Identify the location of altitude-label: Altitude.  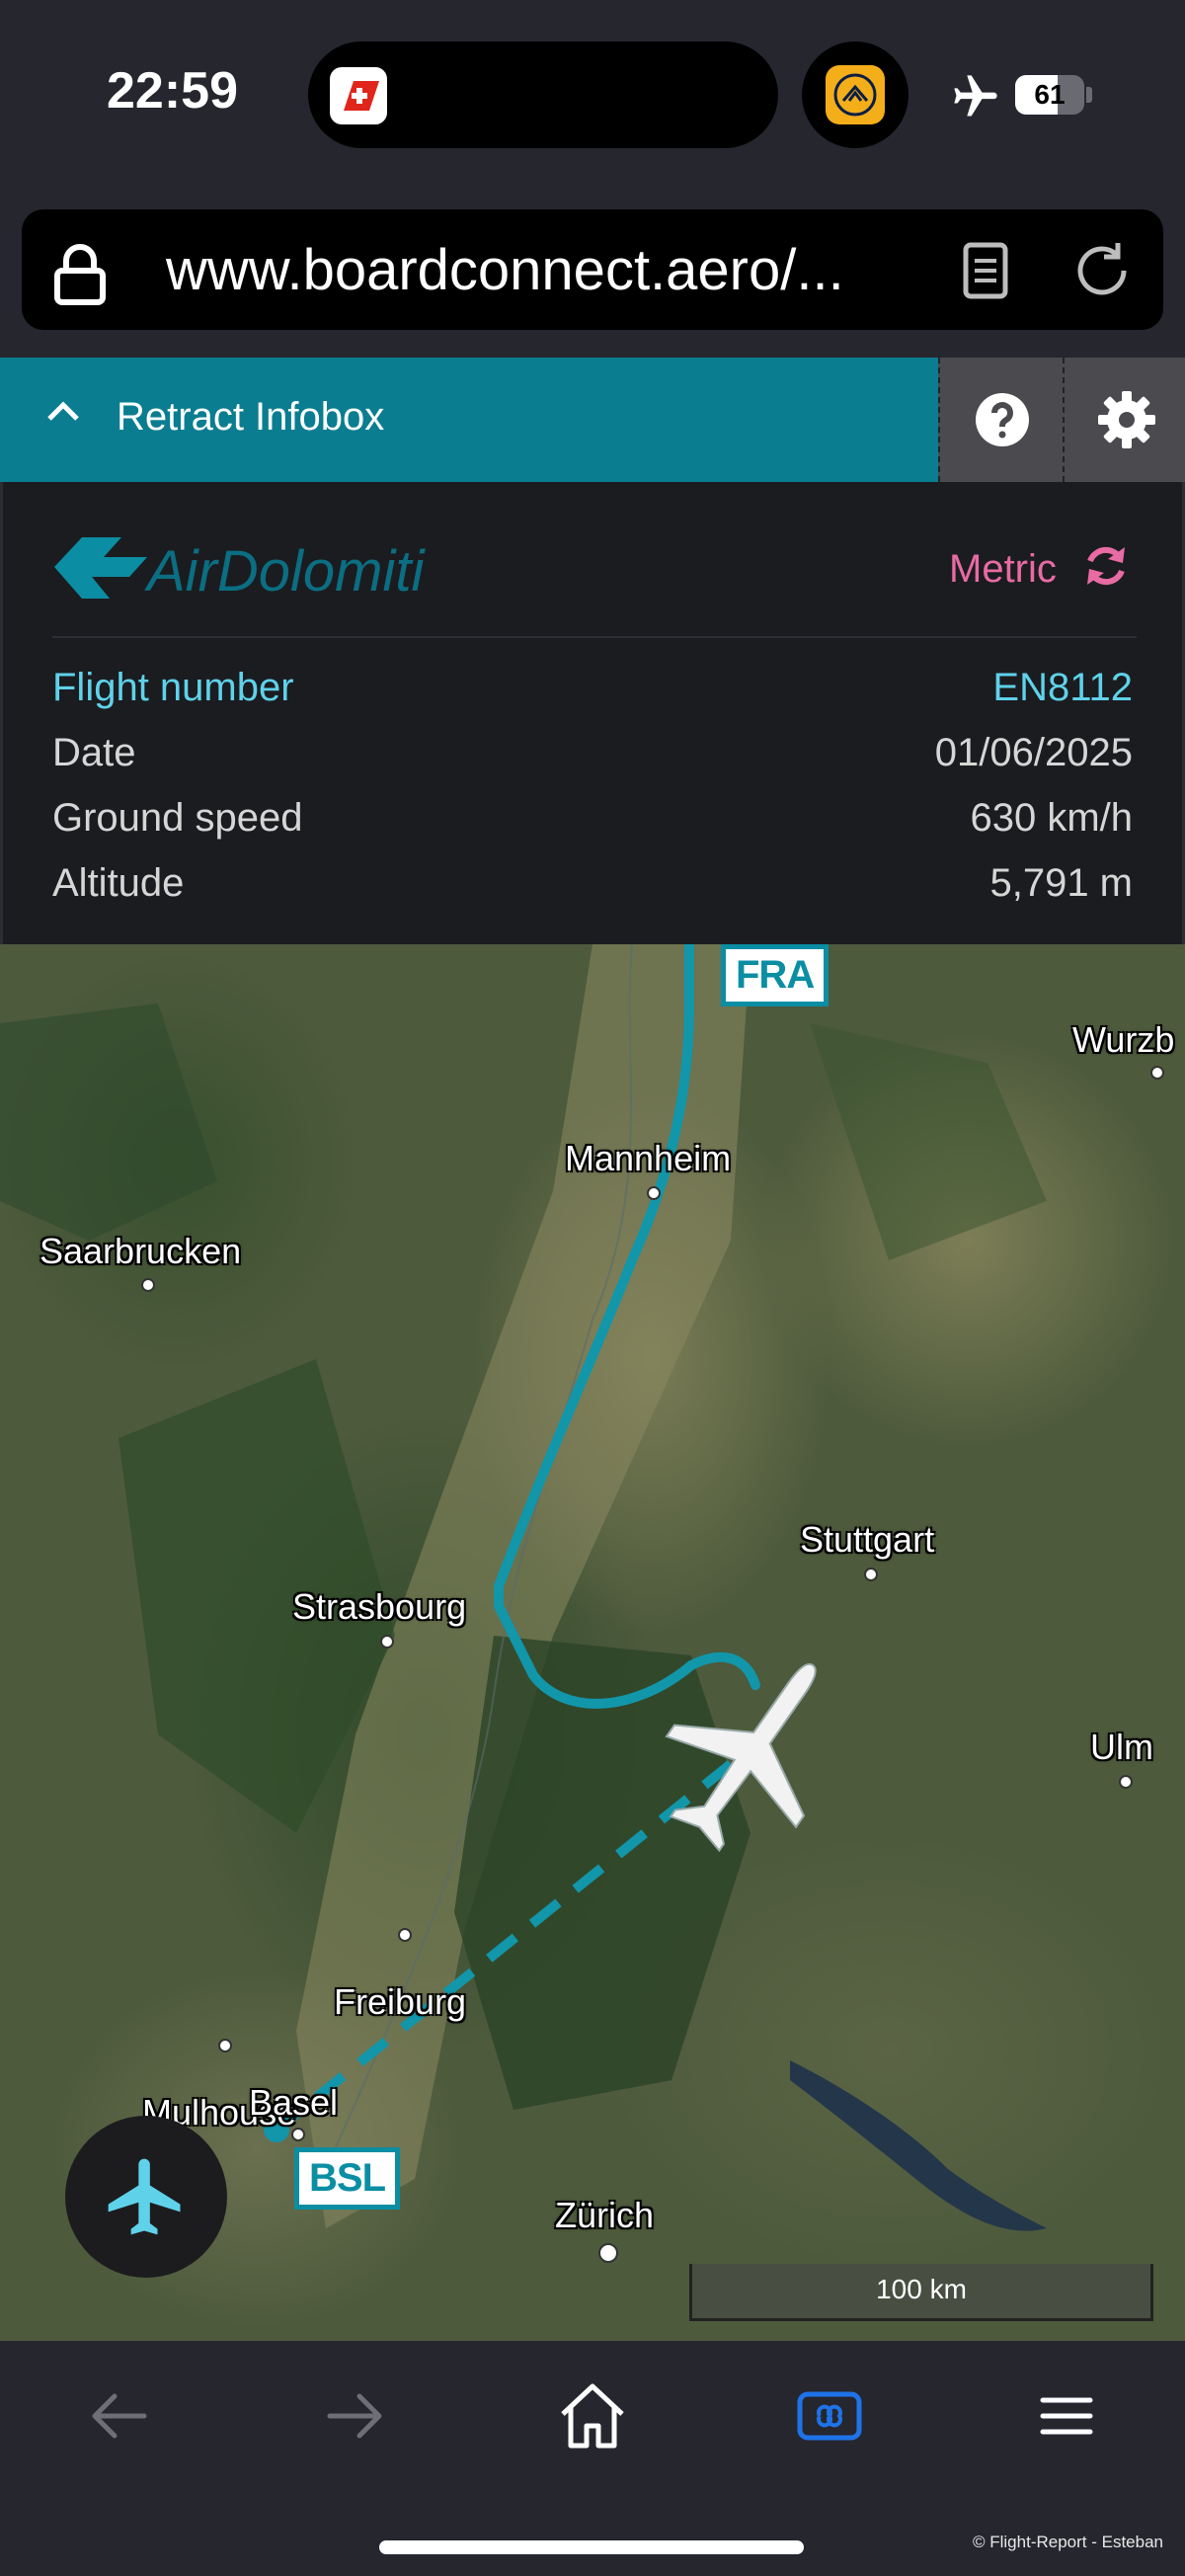
(119, 883).